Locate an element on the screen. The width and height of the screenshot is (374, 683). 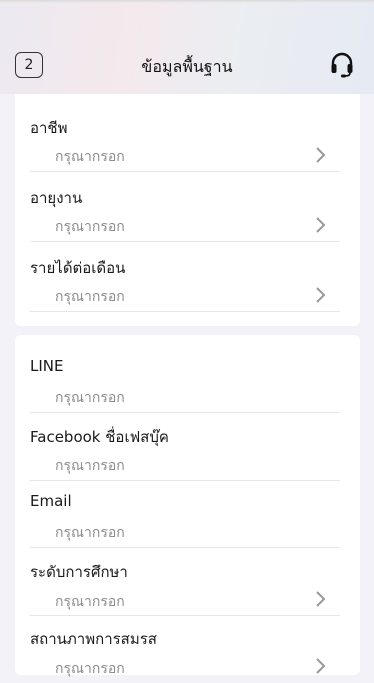
headset-icon is located at coordinates (342, 65).